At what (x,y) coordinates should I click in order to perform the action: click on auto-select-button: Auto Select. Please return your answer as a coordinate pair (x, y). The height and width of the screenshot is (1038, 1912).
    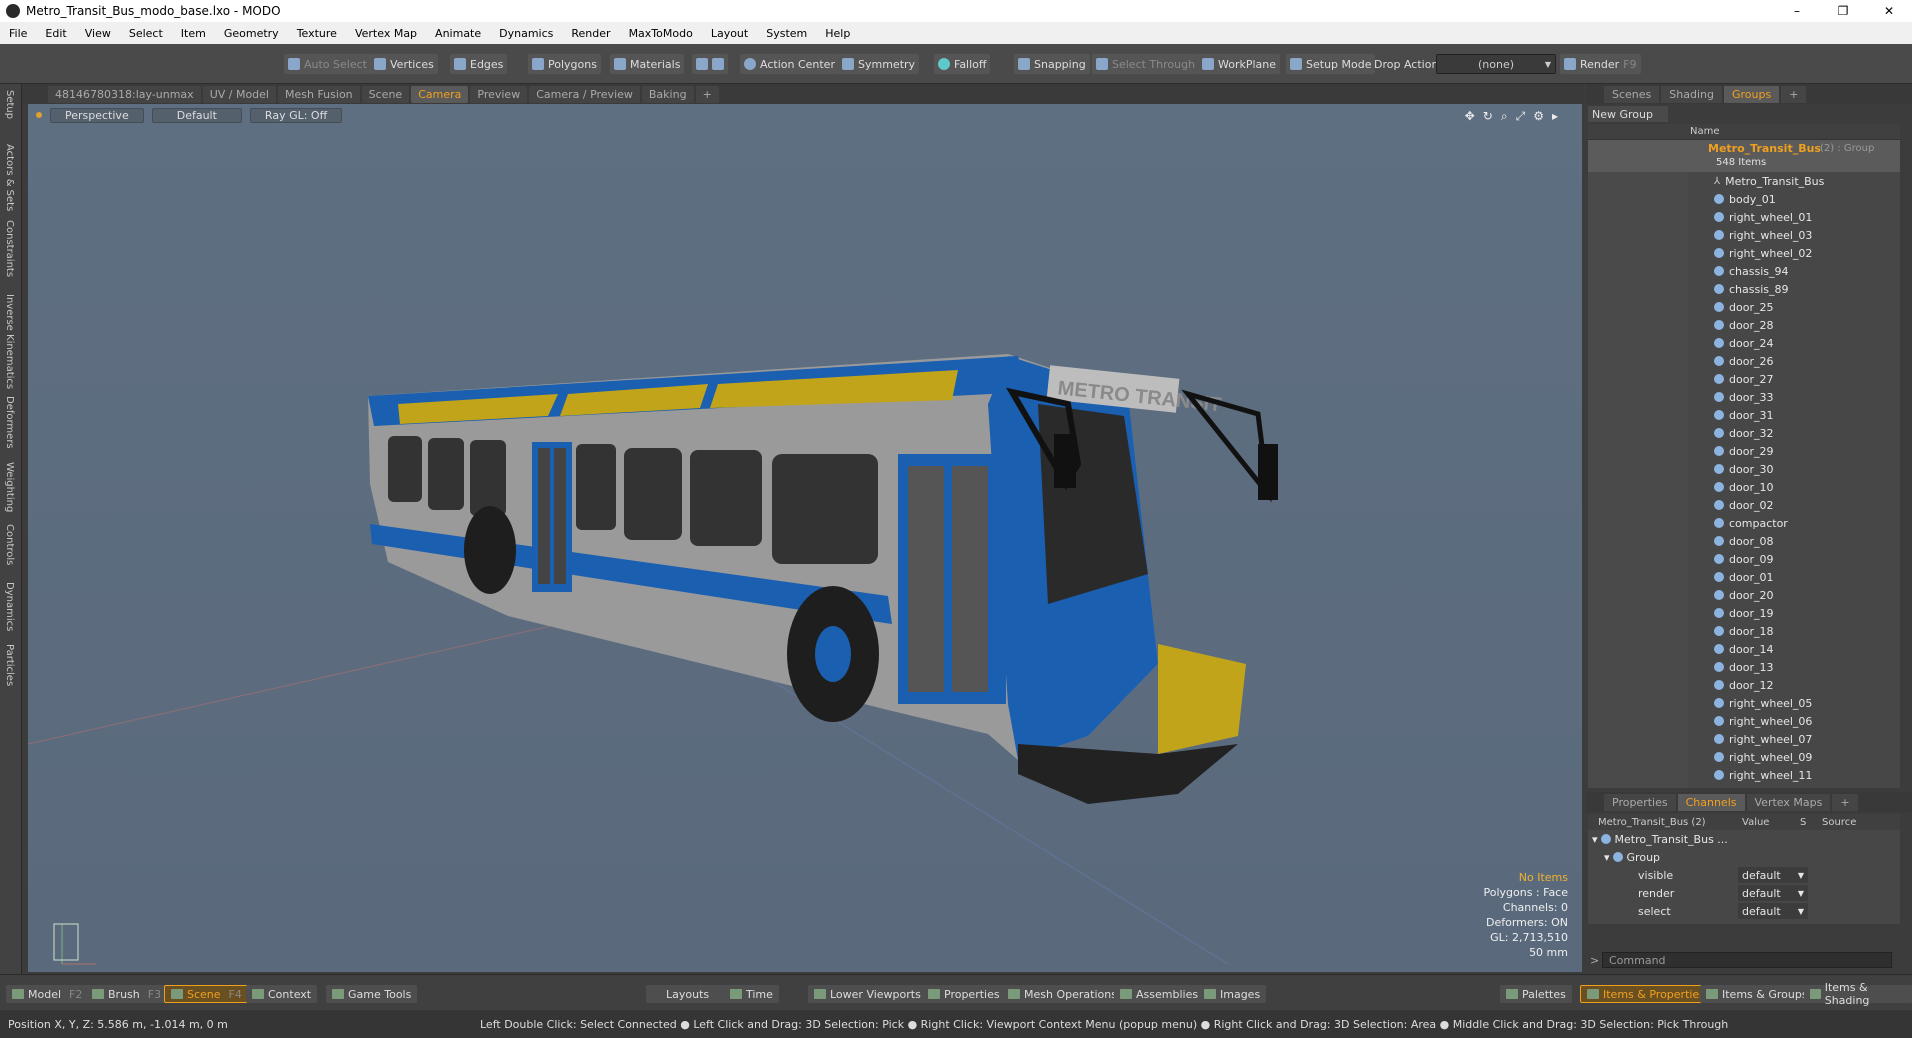
    Looking at the image, I should click on (327, 64).